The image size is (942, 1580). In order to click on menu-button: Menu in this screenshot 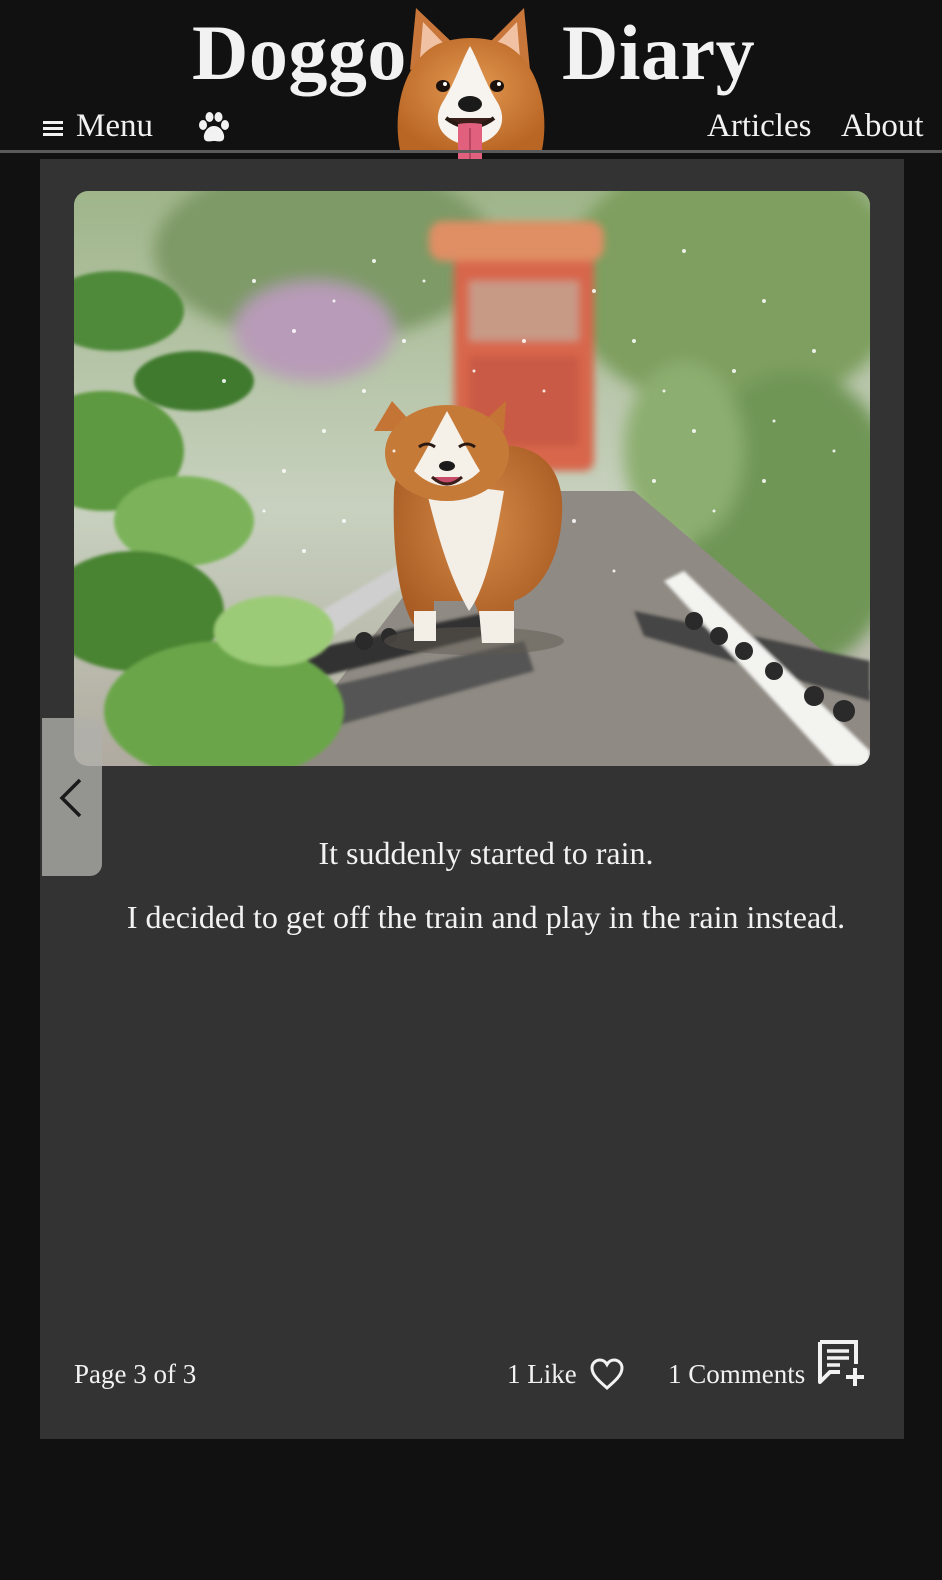, I will do `click(98, 126)`.